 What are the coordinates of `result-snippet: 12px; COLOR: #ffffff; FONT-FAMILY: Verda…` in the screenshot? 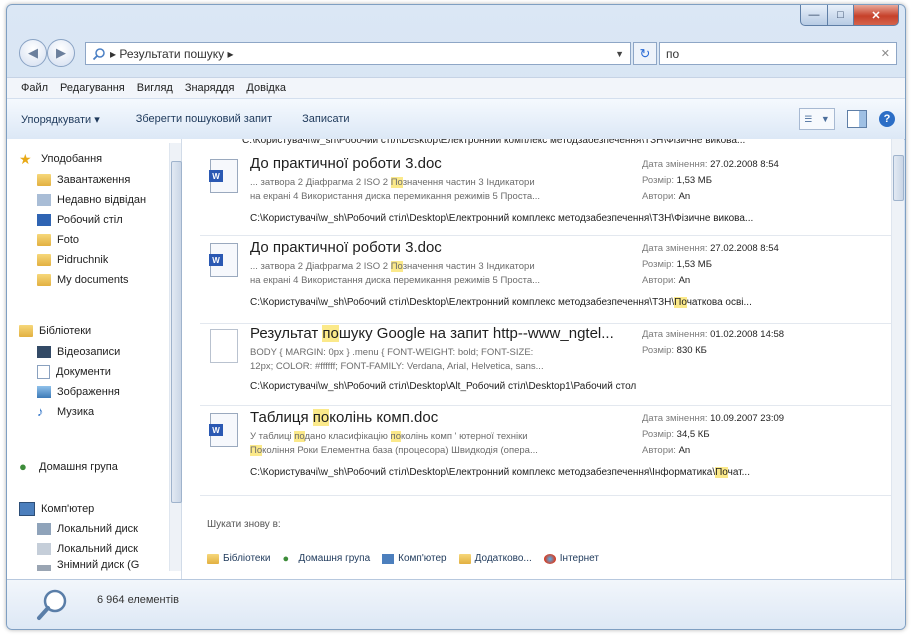 It's located at (397, 366).